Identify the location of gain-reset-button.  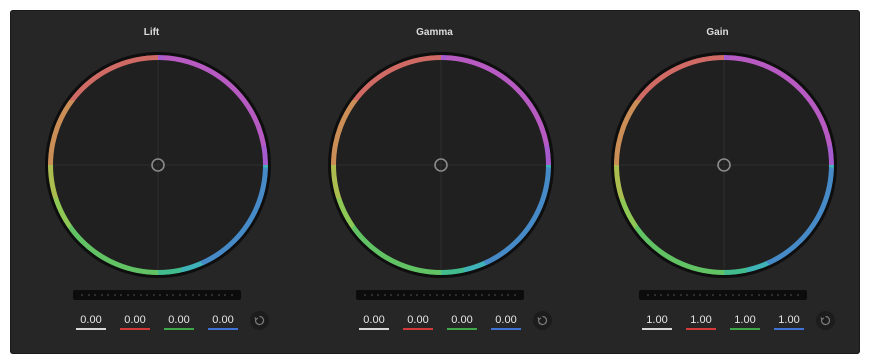
(825, 320).